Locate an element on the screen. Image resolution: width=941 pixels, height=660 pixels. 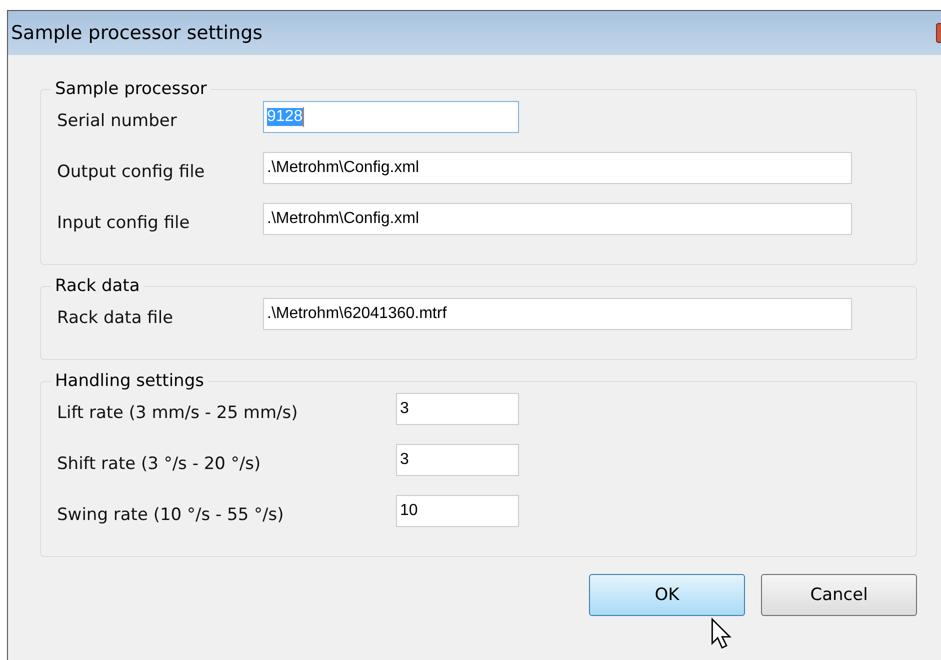
field-label: Input config file is located at coordinates (124, 222).